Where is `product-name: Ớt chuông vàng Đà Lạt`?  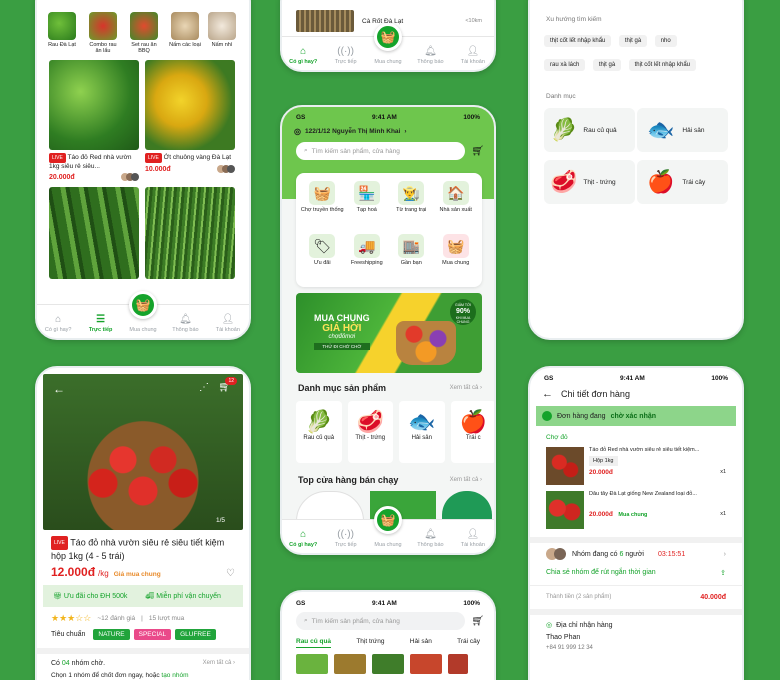
product-name: Ớt chuông vàng Đà Lạt is located at coordinates (197, 157).